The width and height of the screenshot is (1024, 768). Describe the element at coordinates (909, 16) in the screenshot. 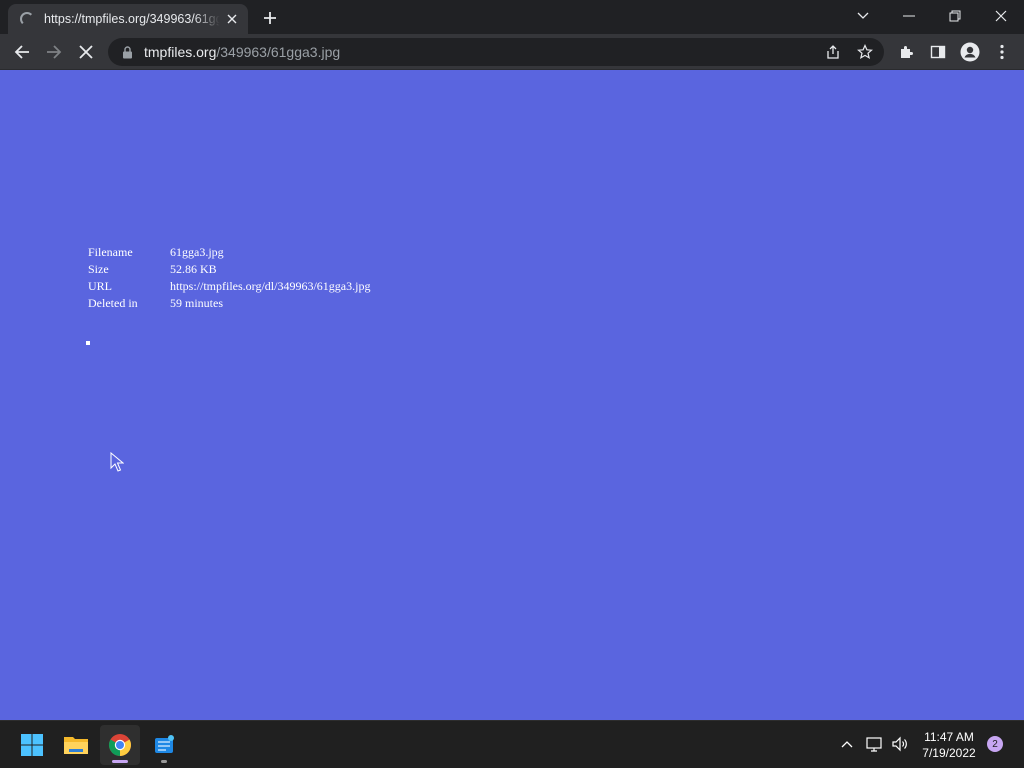

I see `minimize-button` at that location.